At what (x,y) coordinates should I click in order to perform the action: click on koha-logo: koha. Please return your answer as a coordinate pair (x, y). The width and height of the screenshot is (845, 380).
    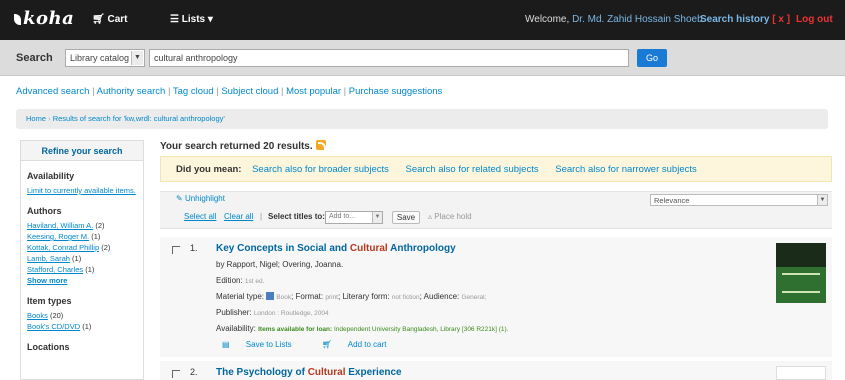
    Looking at the image, I should click on (44, 18).